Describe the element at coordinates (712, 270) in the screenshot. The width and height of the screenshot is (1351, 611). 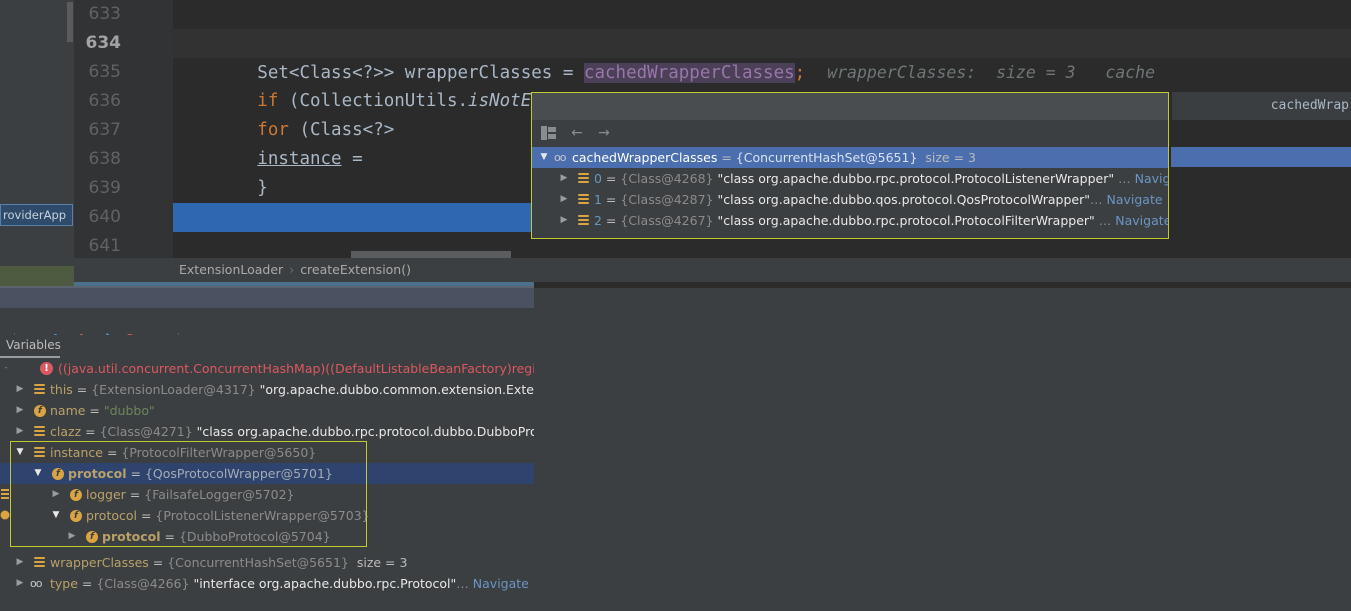
I see `breadcrumb: ExtensionLoader › createExtension()` at that location.